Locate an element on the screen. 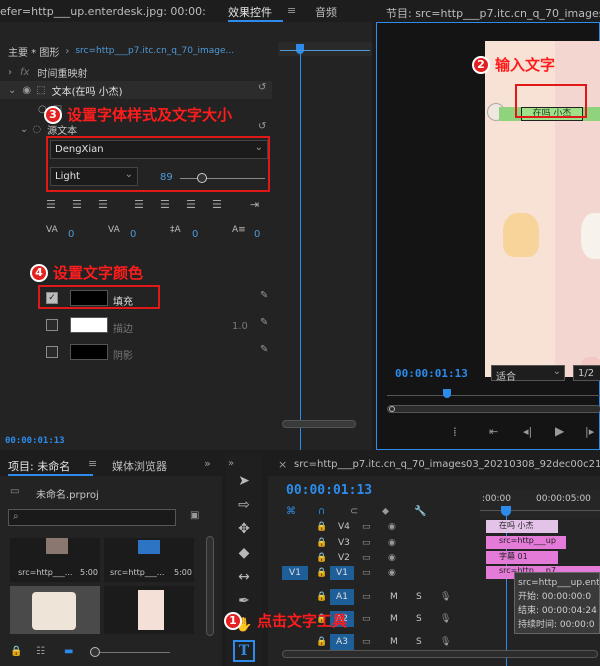 The width and height of the screenshot is (600, 666). ec-timecode: 00:00:01:13 is located at coordinates (35, 441).